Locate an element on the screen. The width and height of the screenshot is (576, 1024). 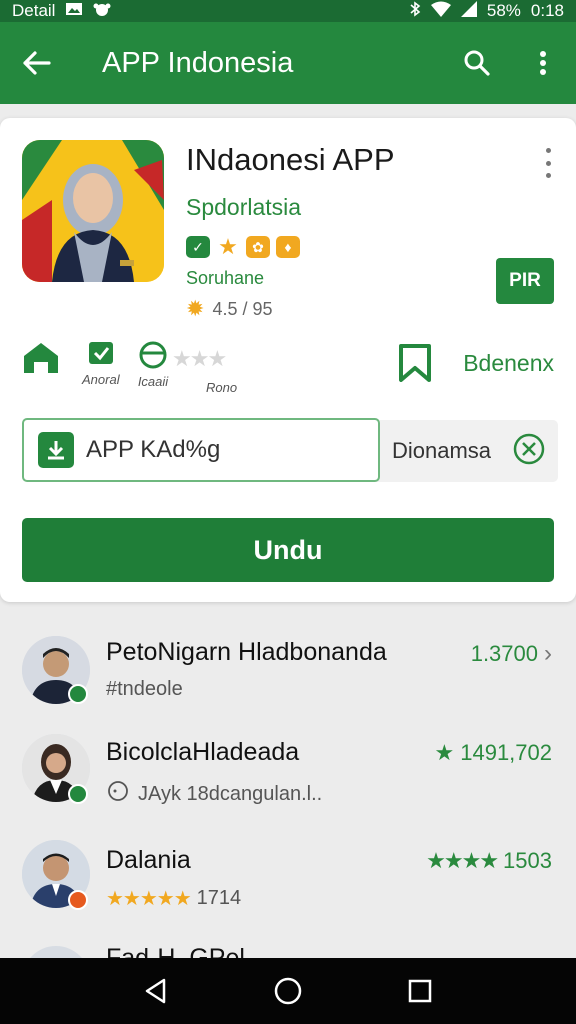
download-button: Undu is located at coordinates (288, 550).